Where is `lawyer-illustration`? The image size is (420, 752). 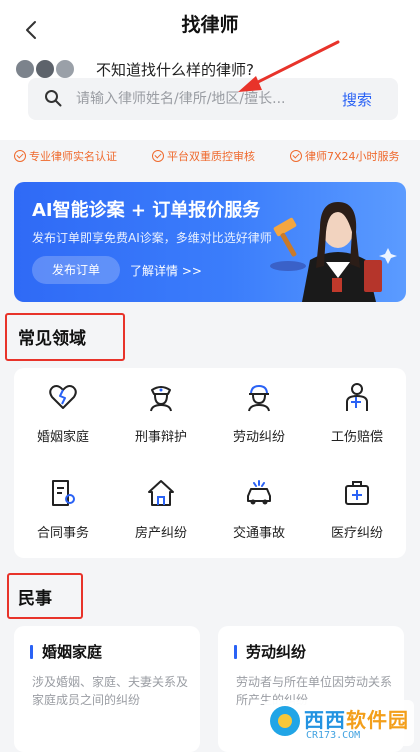
lawyer-illustration is located at coordinates (333, 252).